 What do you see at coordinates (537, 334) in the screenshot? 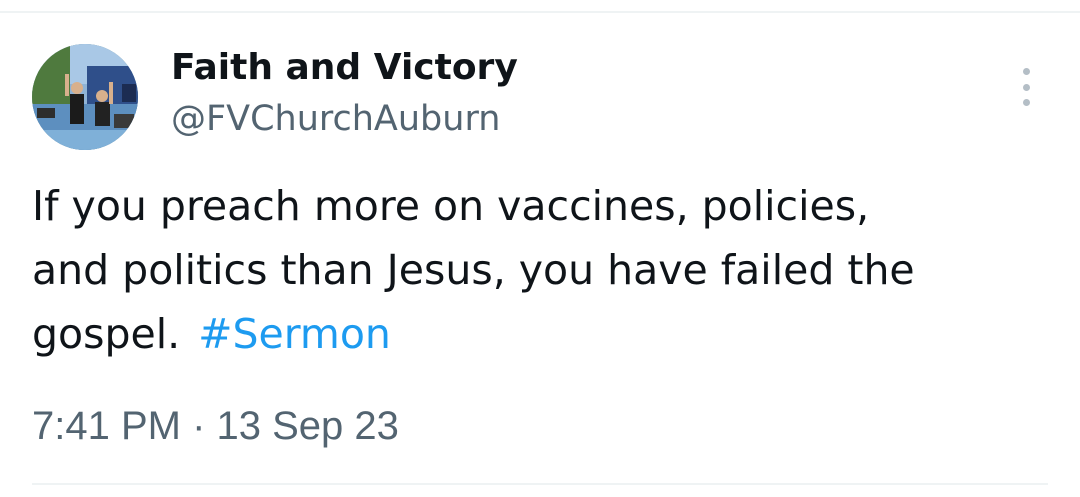
I see `tweet-text-line-last: gospel. #Sermon` at bounding box center [537, 334].